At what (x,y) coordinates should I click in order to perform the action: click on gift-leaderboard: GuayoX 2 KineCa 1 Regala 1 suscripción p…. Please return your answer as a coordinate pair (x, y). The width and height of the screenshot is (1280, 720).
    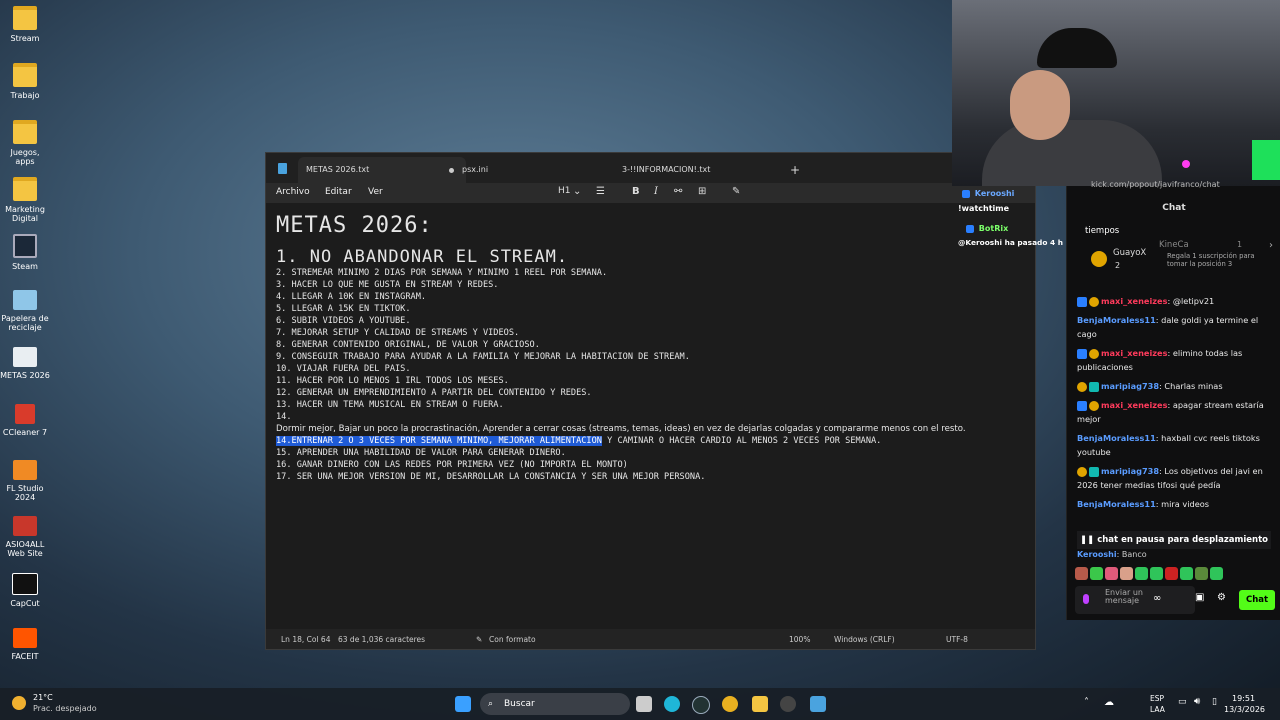
    Looking at the image, I should click on (1179, 260).